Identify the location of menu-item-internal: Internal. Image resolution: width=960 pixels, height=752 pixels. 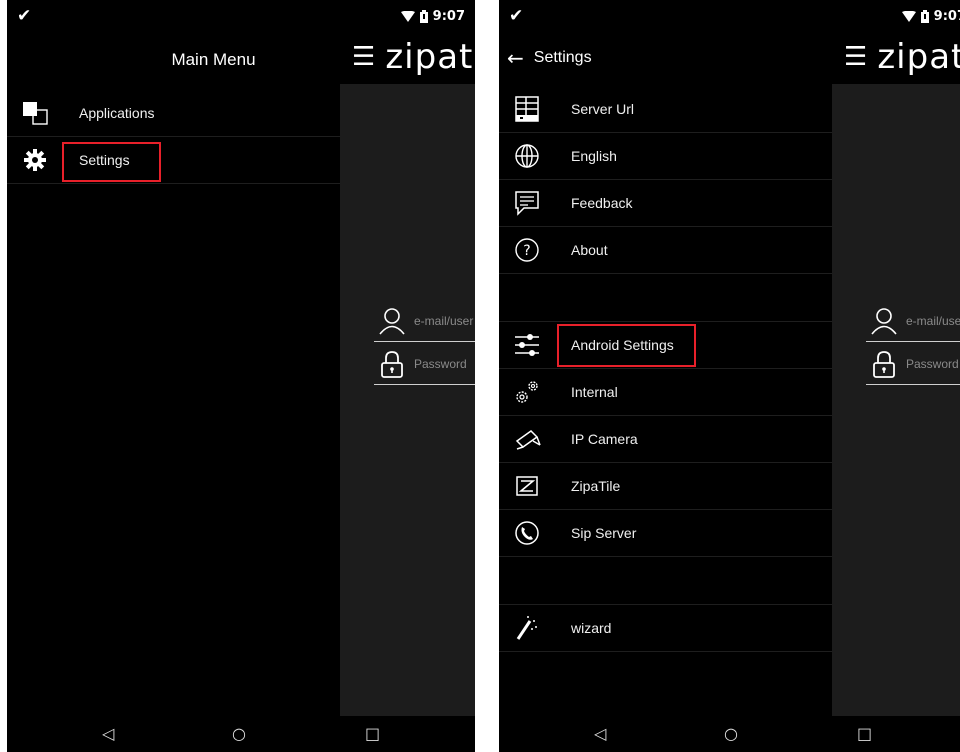
(665, 392).